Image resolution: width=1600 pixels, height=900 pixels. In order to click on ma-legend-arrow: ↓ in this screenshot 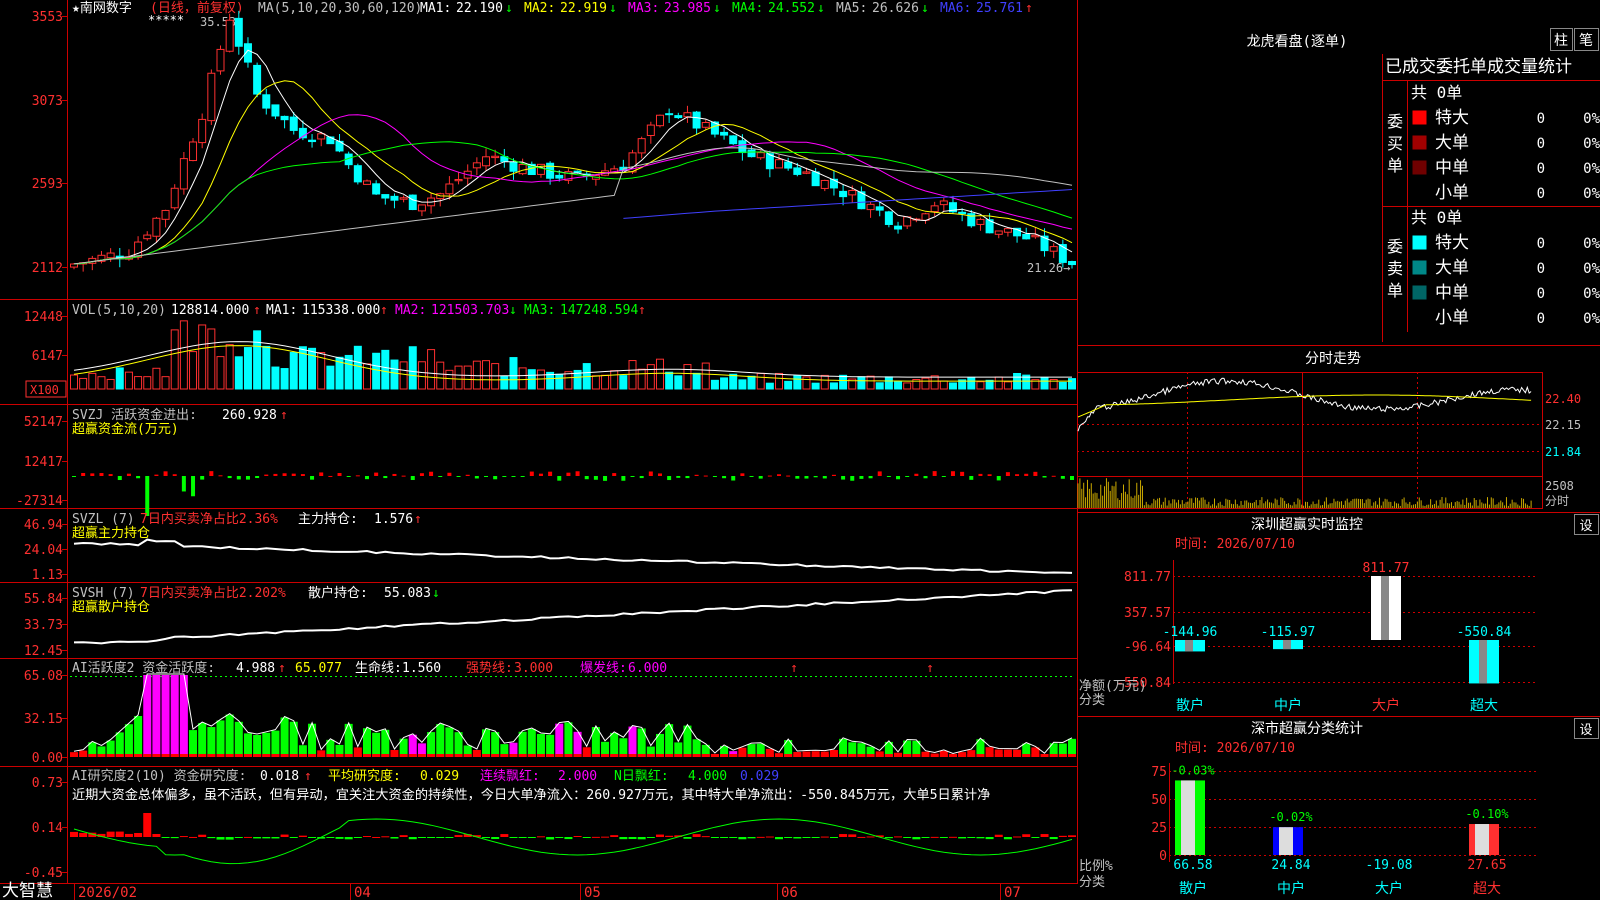, I will do `click(613, 8)`.